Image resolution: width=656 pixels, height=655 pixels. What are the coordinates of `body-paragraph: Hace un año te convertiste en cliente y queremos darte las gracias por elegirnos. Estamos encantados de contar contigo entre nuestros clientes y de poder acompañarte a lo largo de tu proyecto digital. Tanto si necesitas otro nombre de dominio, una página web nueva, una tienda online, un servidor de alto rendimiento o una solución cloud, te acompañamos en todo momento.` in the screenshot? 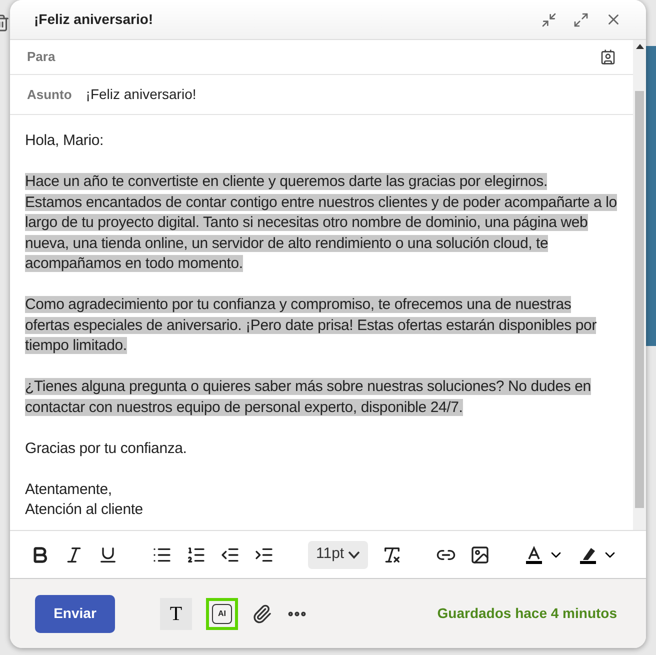 It's located at (321, 223).